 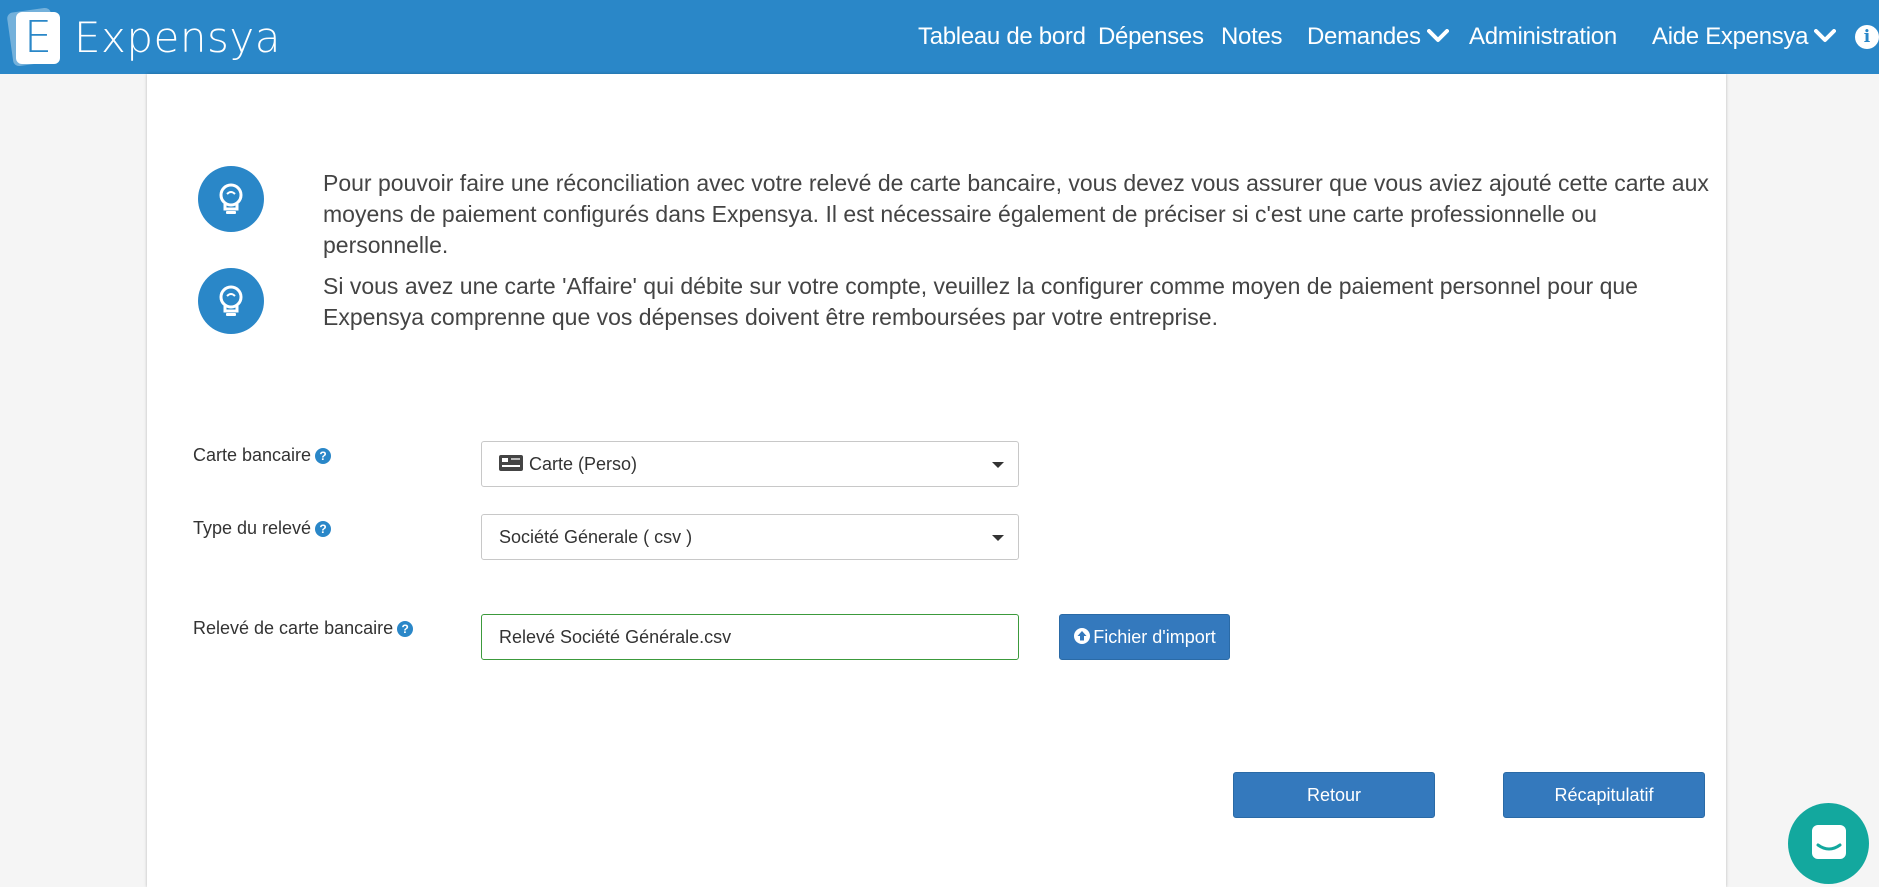 What do you see at coordinates (1867, 37) in the screenshot?
I see `info-circle-icon: i` at bounding box center [1867, 37].